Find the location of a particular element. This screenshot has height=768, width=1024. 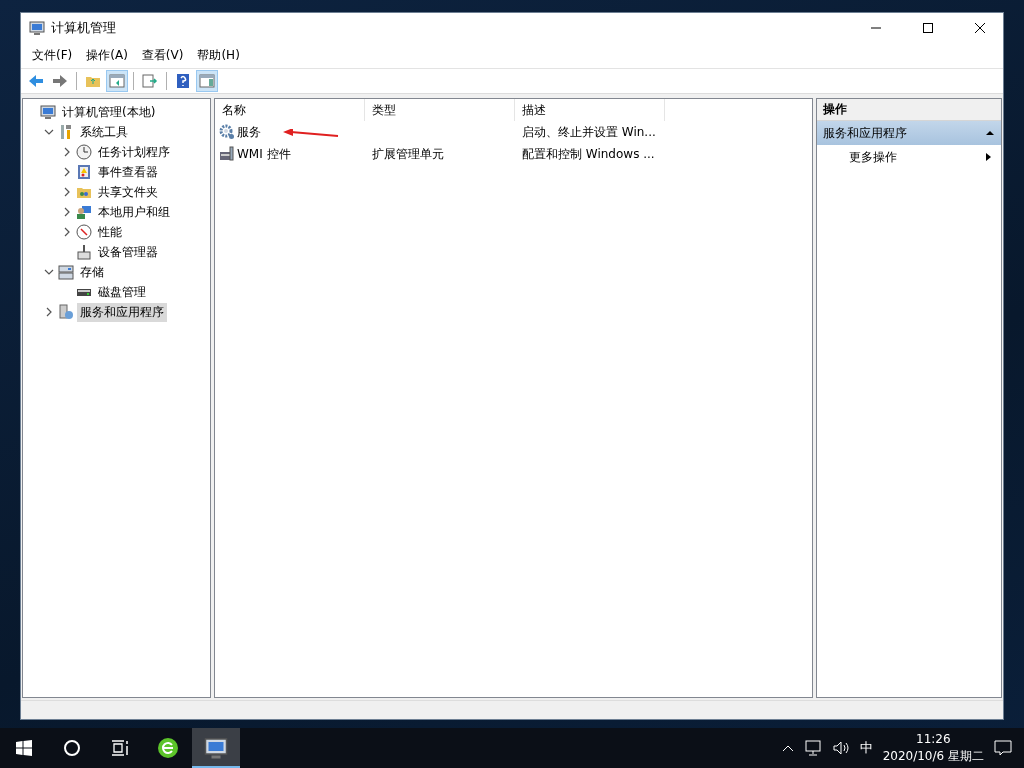

close-icon is located at coordinates (980, 28).